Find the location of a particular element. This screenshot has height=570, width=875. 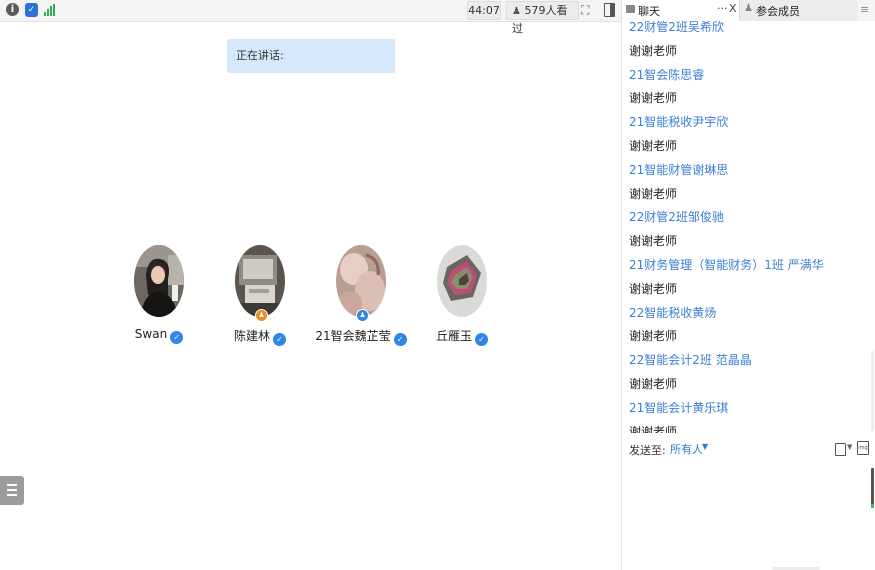

chat-sender-name: 21财务管理（智能财务）1班 严满华 is located at coordinates (726, 264).